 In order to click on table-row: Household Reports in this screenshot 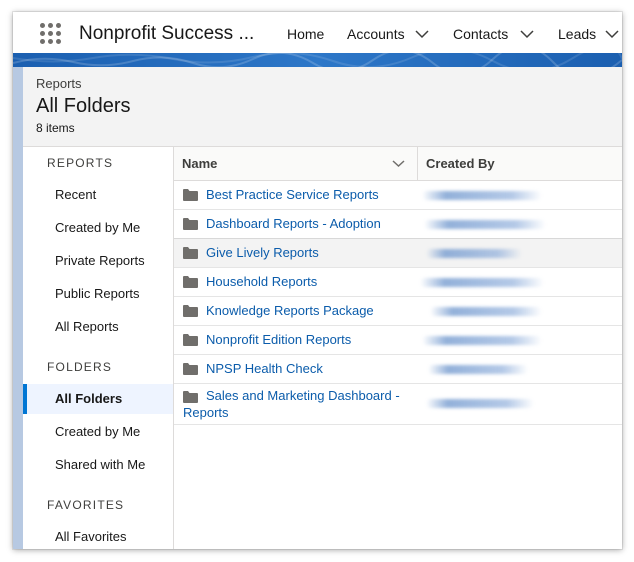, I will do `click(398, 282)`.